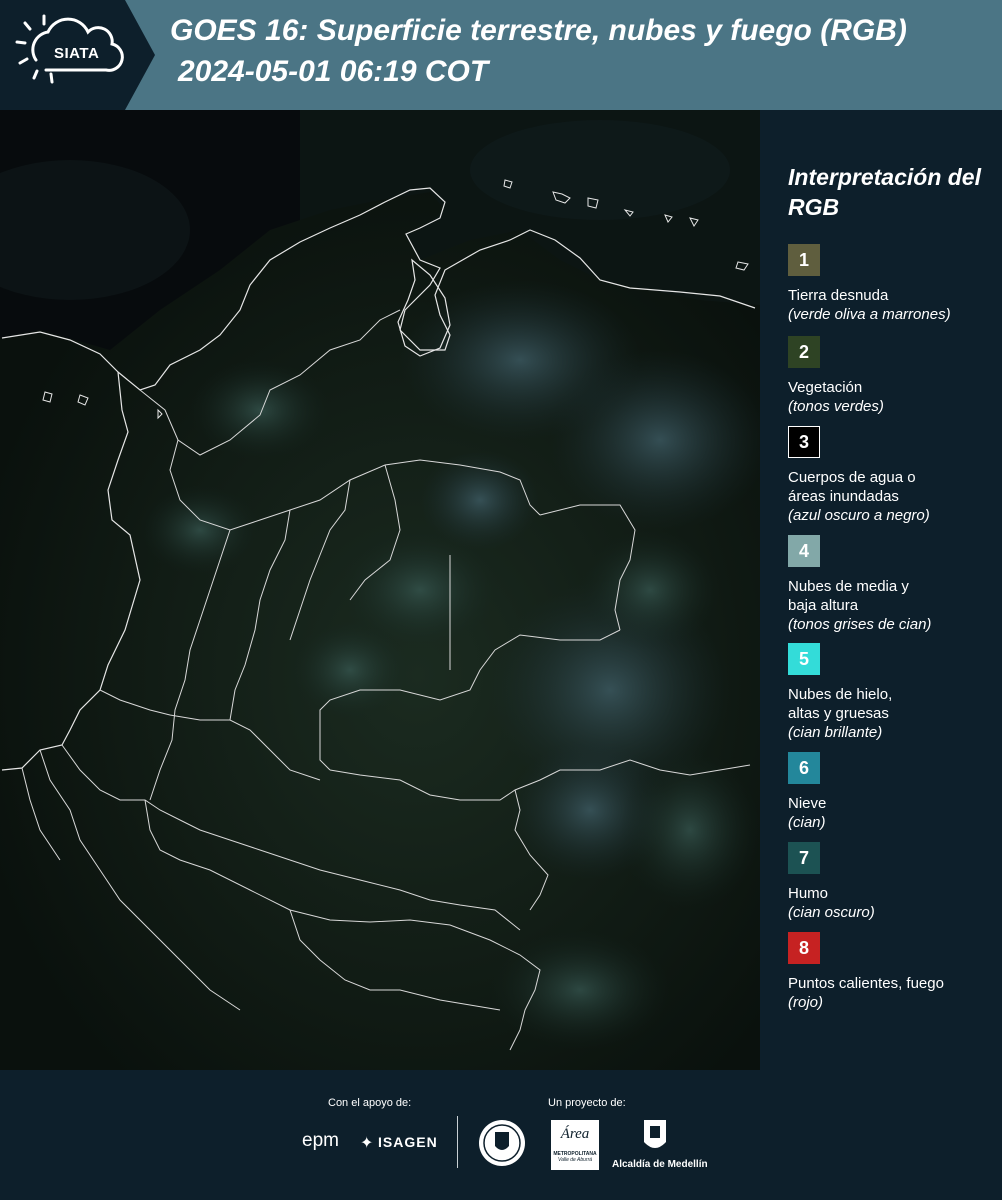  What do you see at coordinates (859, 515) in the screenshot?
I see `legend-sublabel: (azul oscuro a negro)` at bounding box center [859, 515].